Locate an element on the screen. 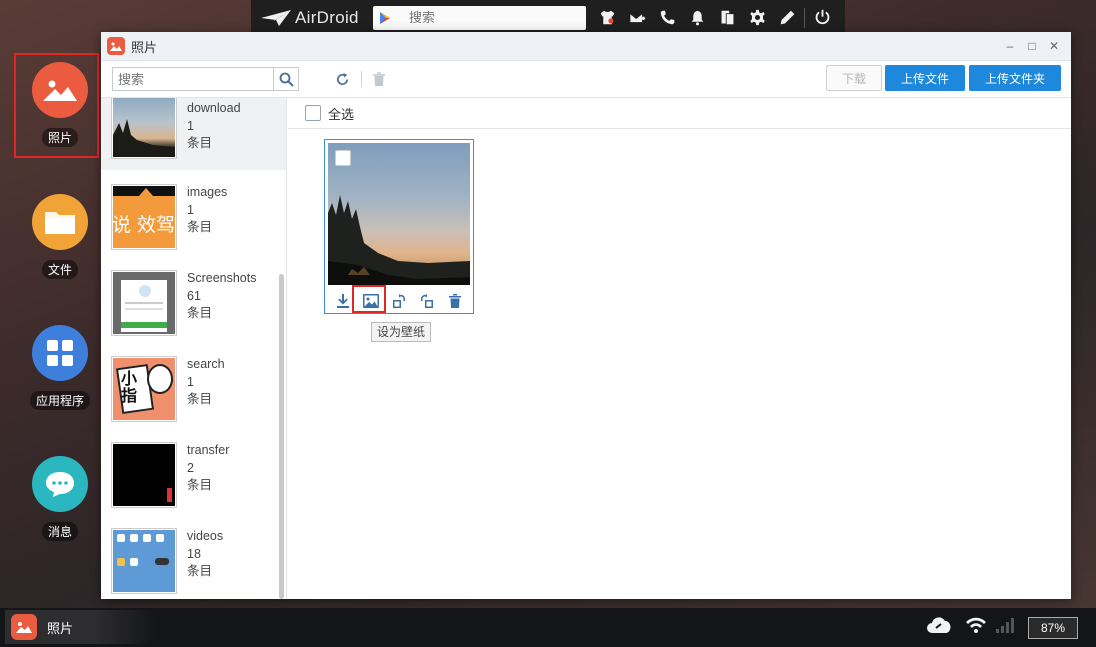 Image resolution: width=1096 pixels, height=647 pixels. photo-actions is located at coordinates (399, 301).